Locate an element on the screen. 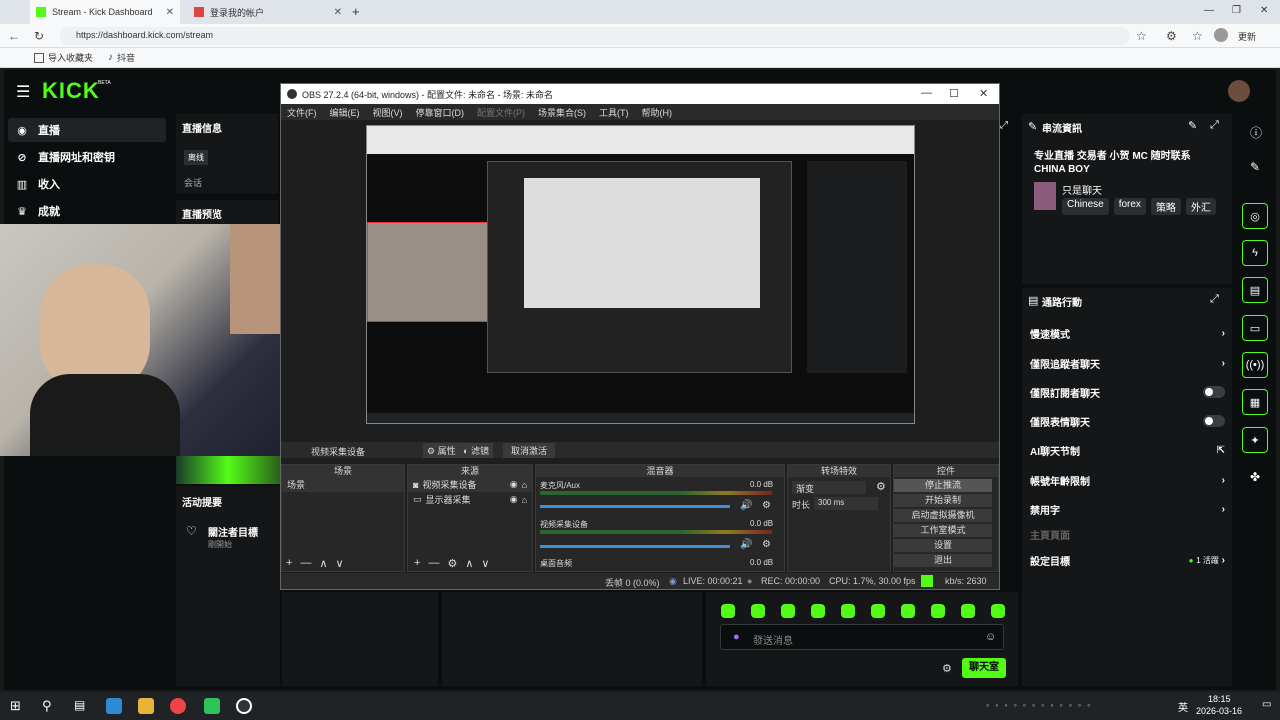 This screenshot has height=720, width=1280. file-explorer-icon is located at coordinates (146, 706).